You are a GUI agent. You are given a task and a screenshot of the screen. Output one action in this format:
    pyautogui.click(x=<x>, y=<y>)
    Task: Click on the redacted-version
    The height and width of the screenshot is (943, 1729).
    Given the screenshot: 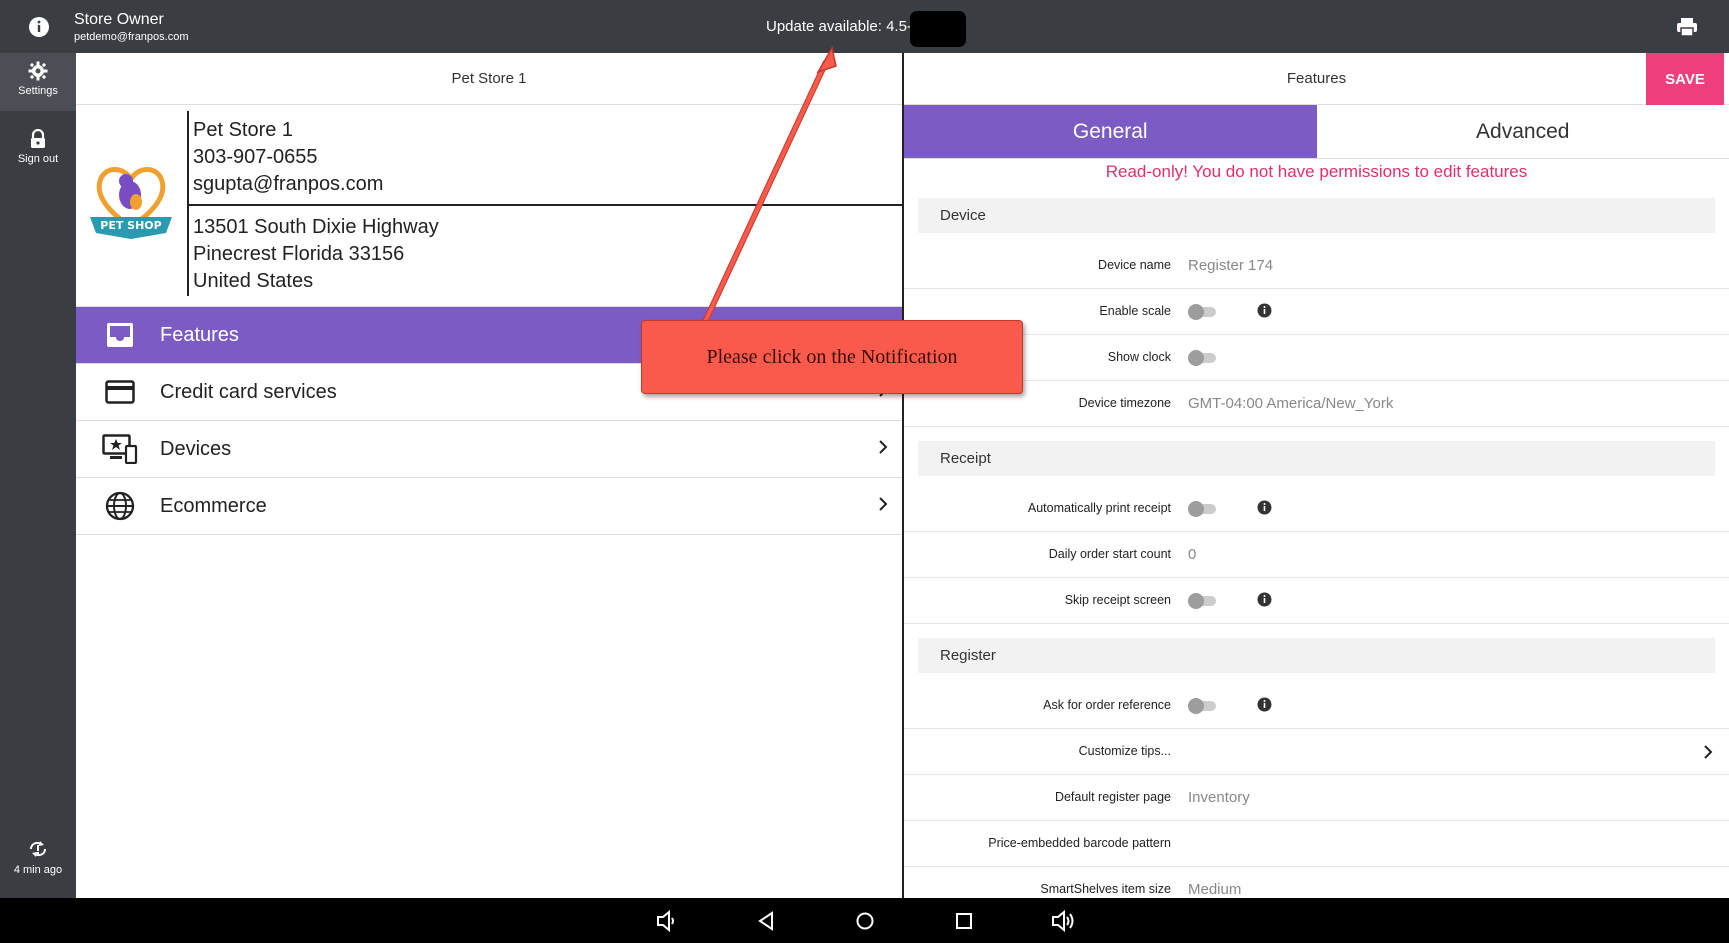 What is the action you would take?
    pyautogui.click(x=938, y=29)
    